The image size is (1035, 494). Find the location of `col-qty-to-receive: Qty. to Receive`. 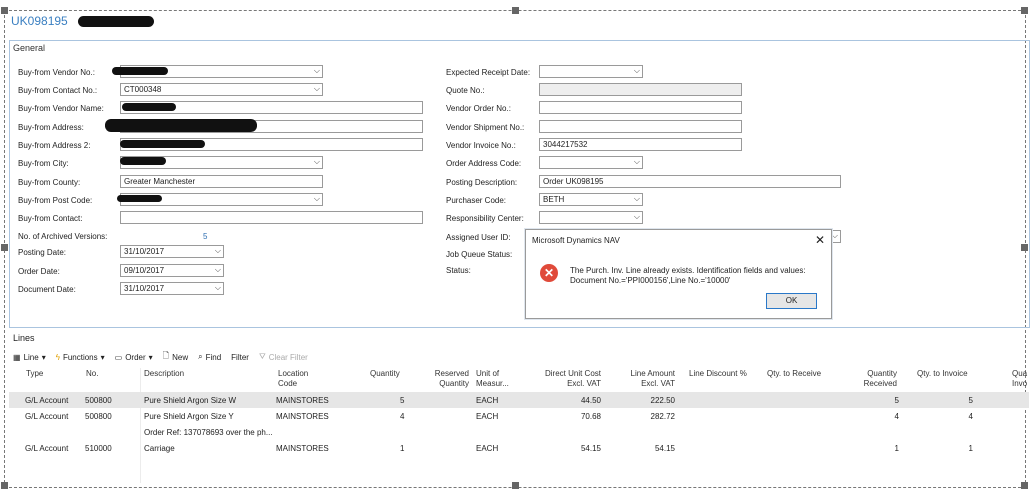

col-qty-to-receive: Qty. to Receive is located at coordinates (794, 374).